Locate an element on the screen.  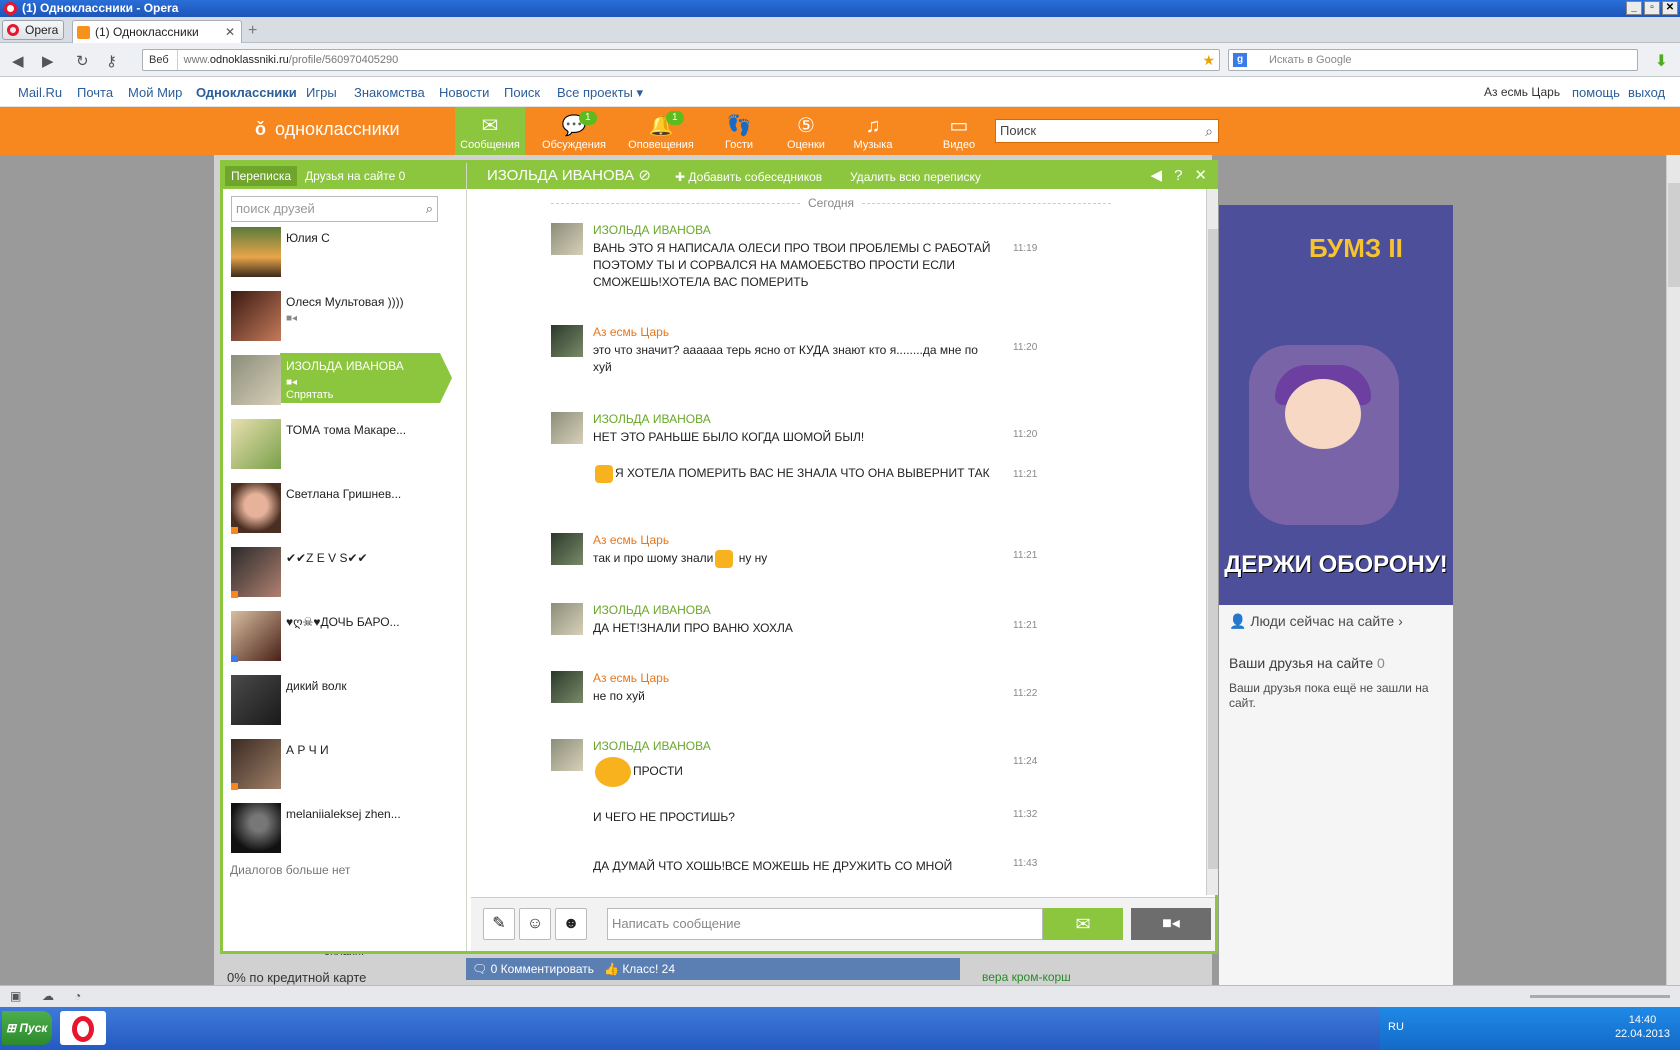
bookmark-star-icon: ★ is located at coordinates (1208, 60).